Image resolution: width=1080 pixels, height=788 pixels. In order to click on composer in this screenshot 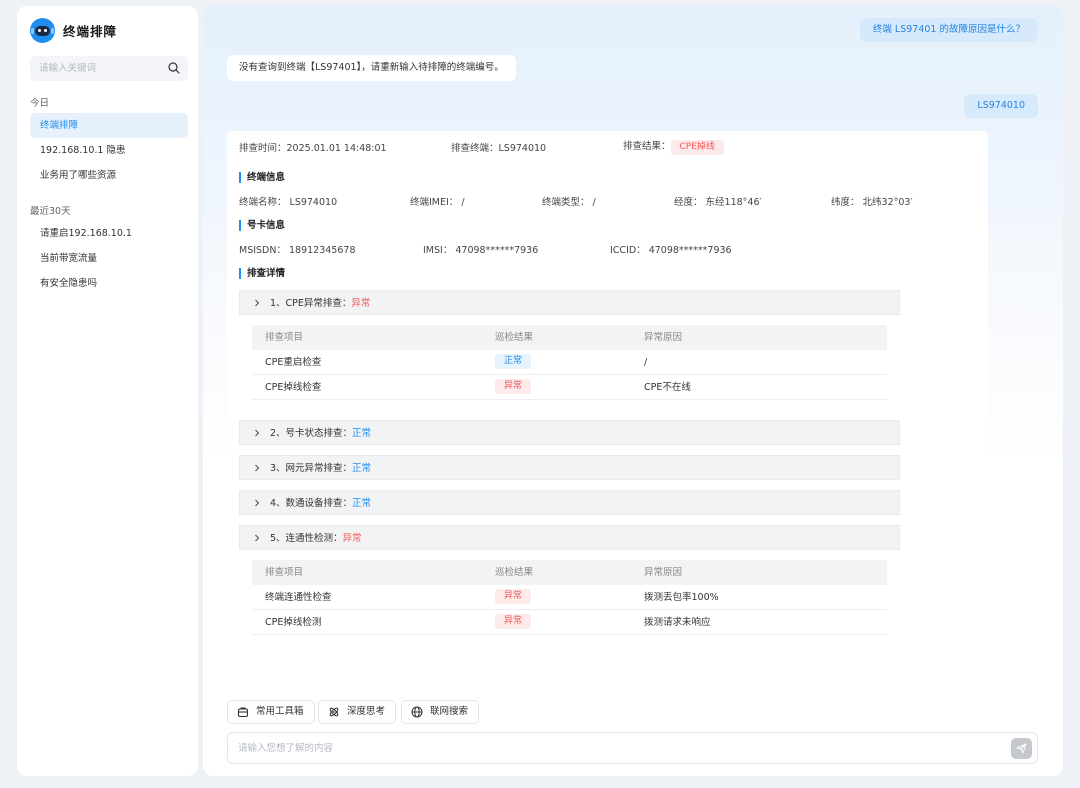, I will do `click(632, 748)`.